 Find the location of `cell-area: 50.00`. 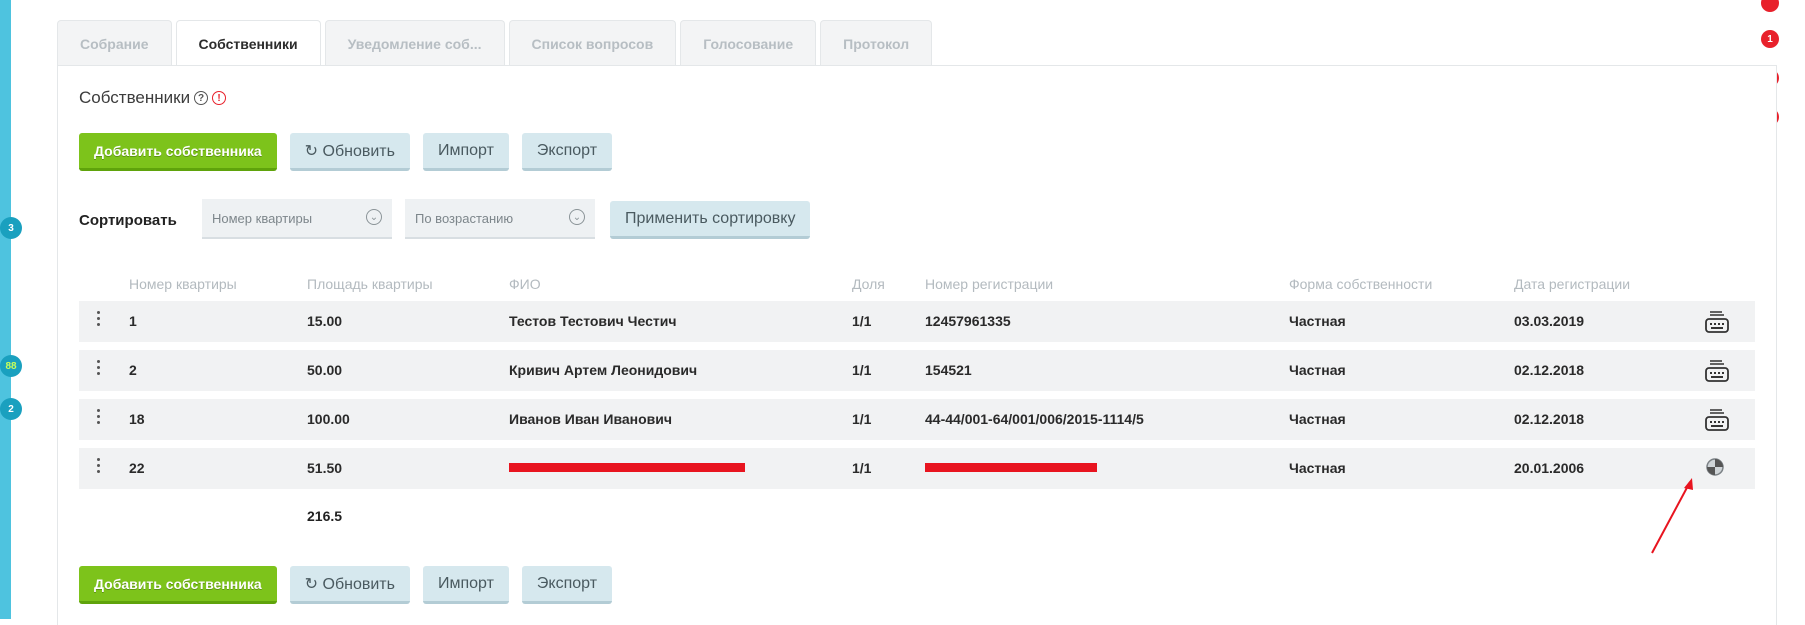

cell-area: 50.00 is located at coordinates (325, 370).